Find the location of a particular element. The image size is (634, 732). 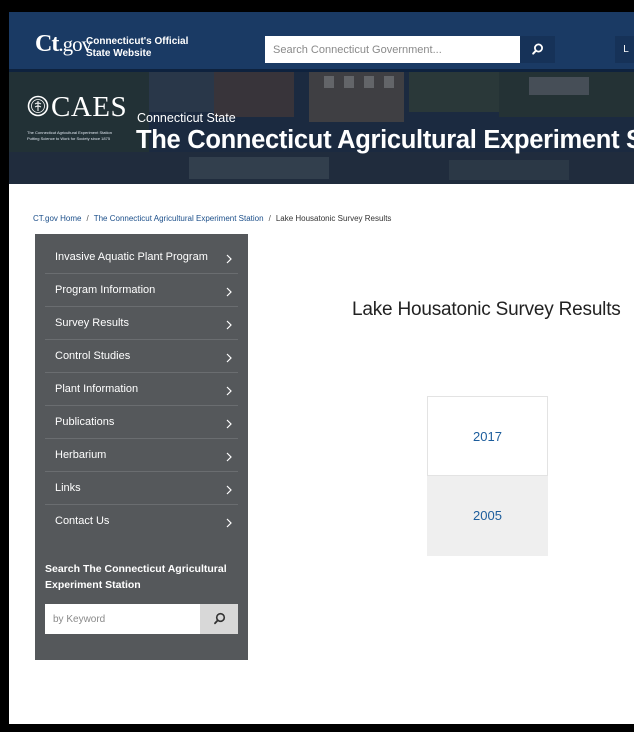

sidebar-item-survey-results: Survey Results is located at coordinates (141, 324).